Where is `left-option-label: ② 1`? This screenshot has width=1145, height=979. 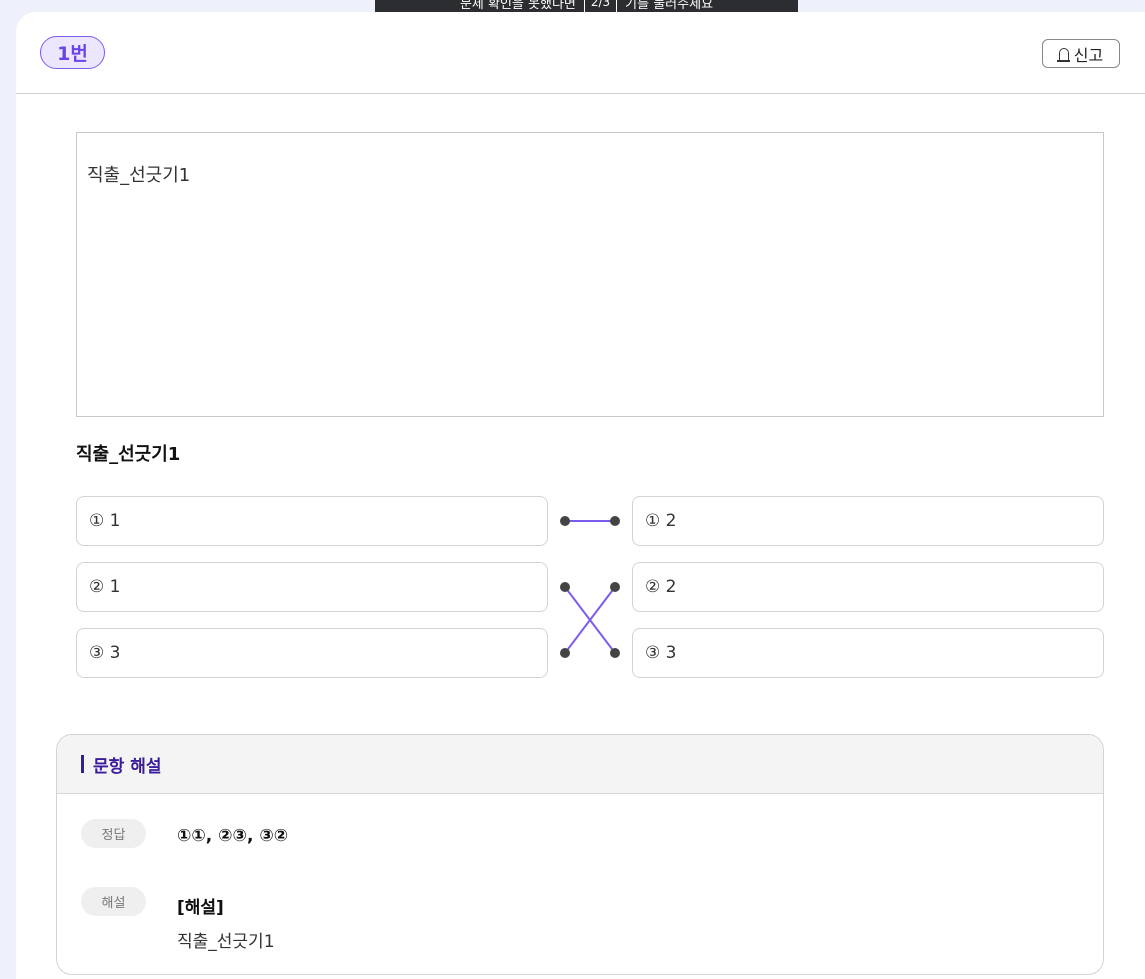 left-option-label: ② 1 is located at coordinates (105, 587).